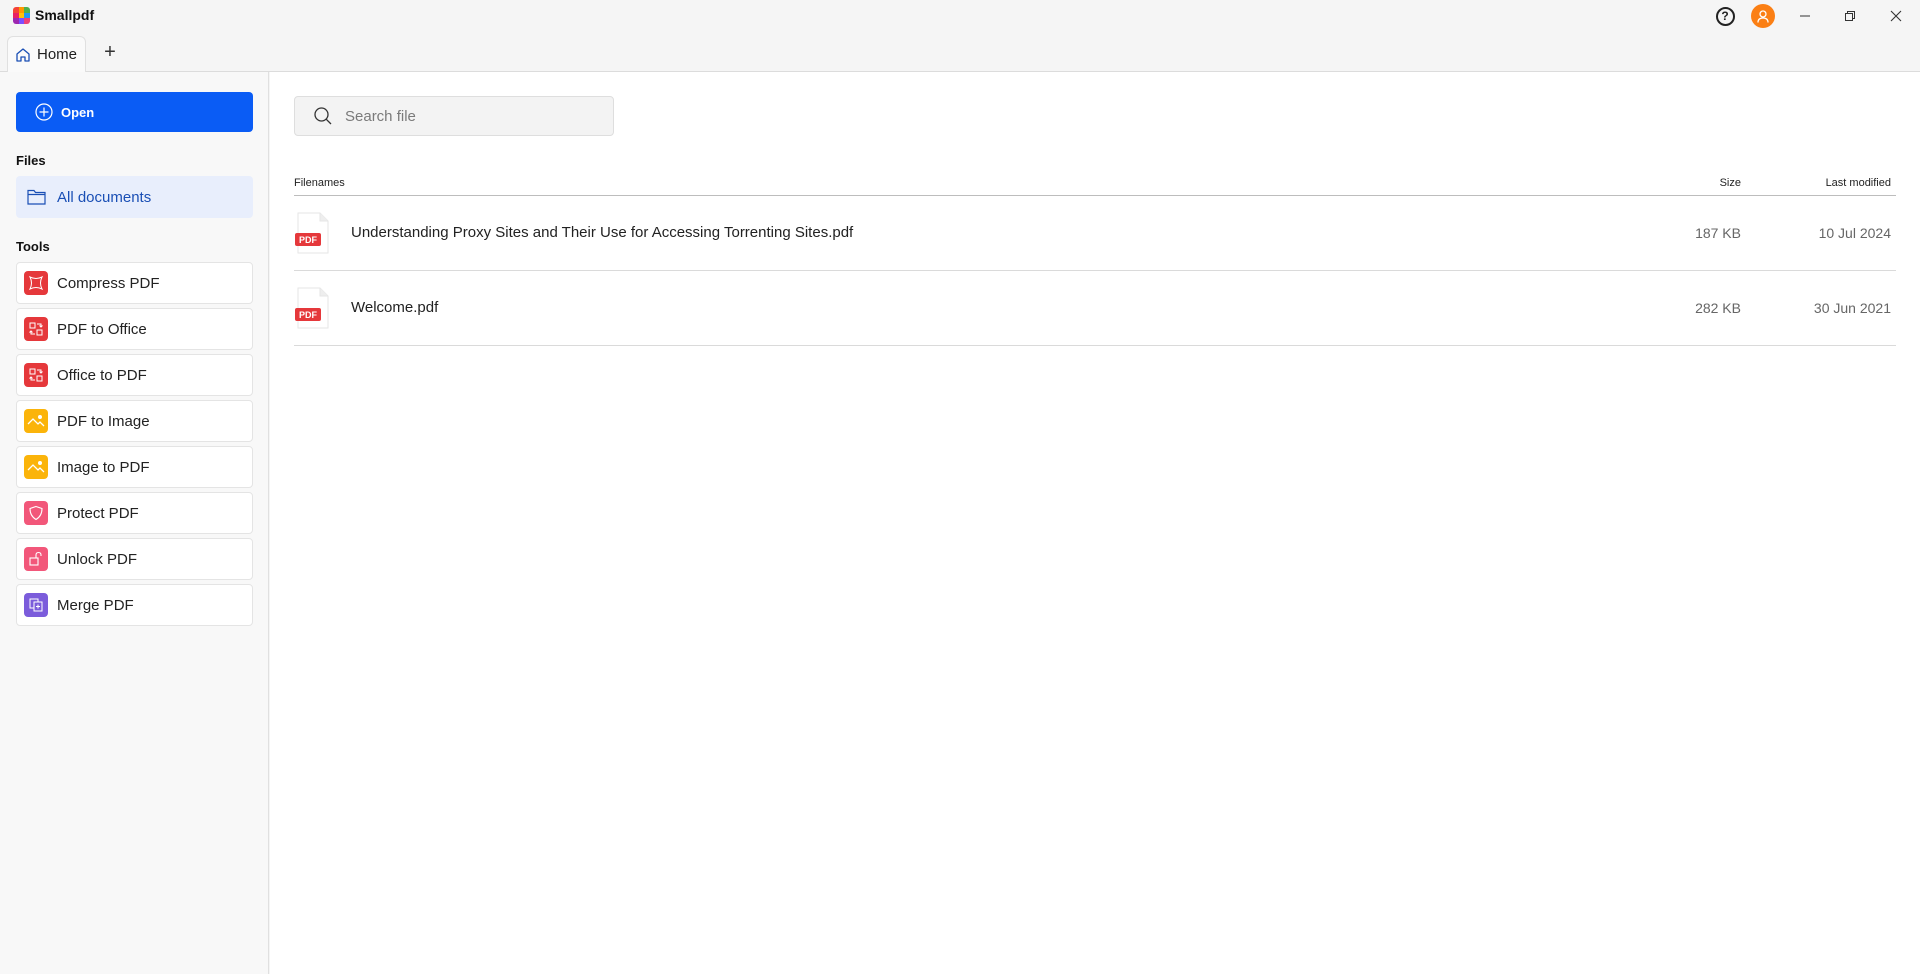 The width and height of the screenshot is (1920, 974). I want to click on tab-home-label: Home, so click(57, 54).